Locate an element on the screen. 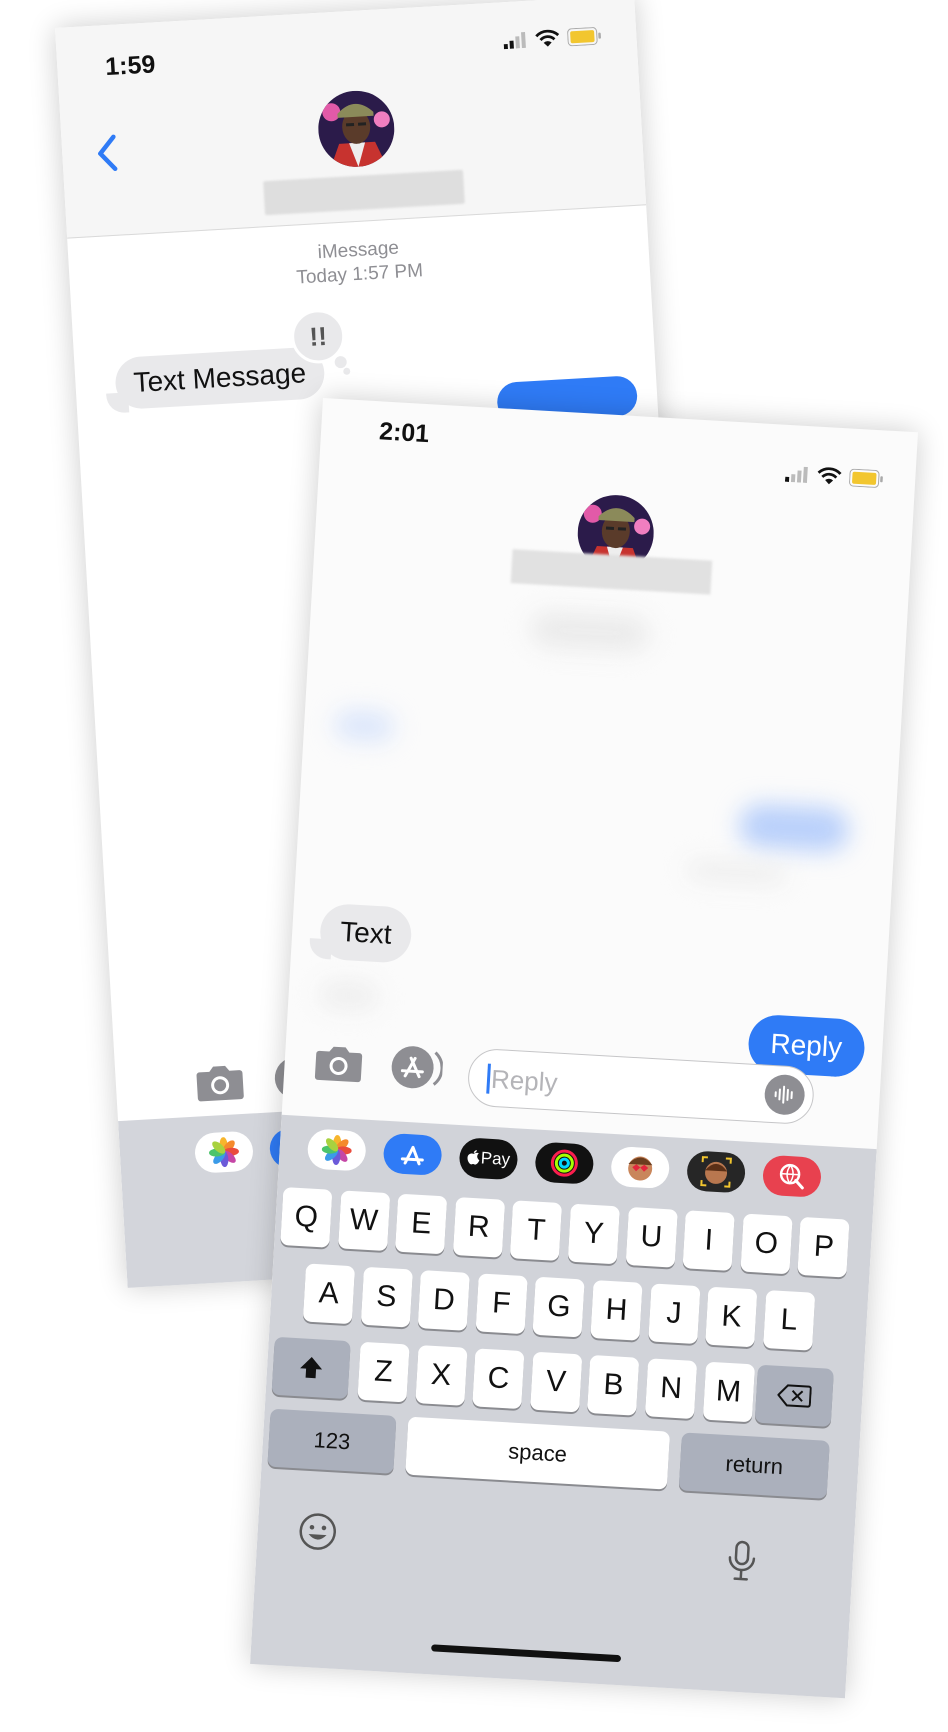 The height and width of the screenshot is (1732, 948). conversation-info: iMessage Today 1:57 PM is located at coordinates (359, 262).